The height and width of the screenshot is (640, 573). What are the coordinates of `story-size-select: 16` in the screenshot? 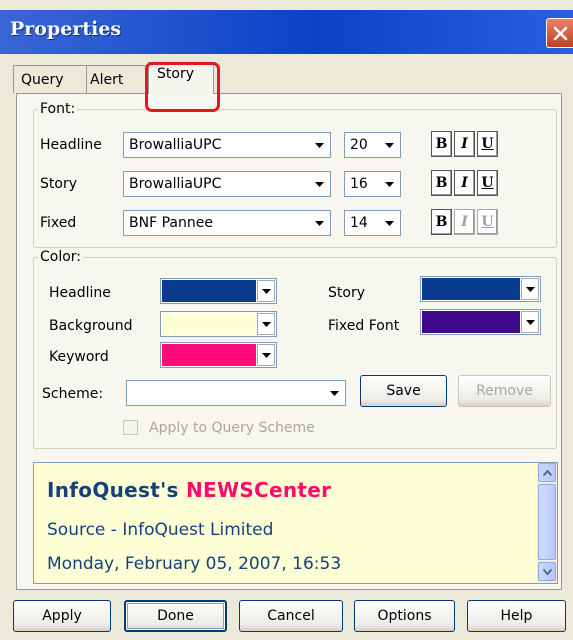 It's located at (372, 184).